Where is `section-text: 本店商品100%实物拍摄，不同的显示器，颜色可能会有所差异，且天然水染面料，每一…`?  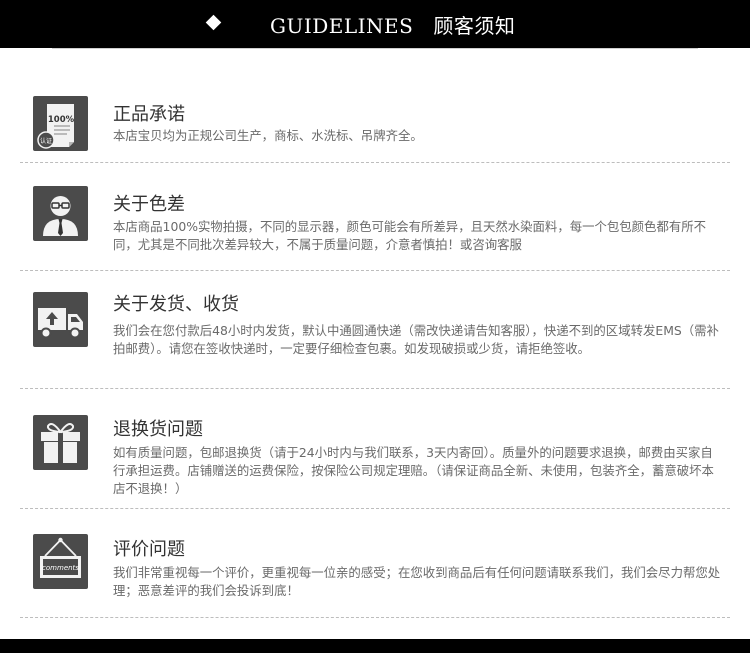 section-text: 本店商品100%实物拍摄，不同的显示器，颜色可能会有所差异，且天然水染面料，每一… is located at coordinates (410, 235).